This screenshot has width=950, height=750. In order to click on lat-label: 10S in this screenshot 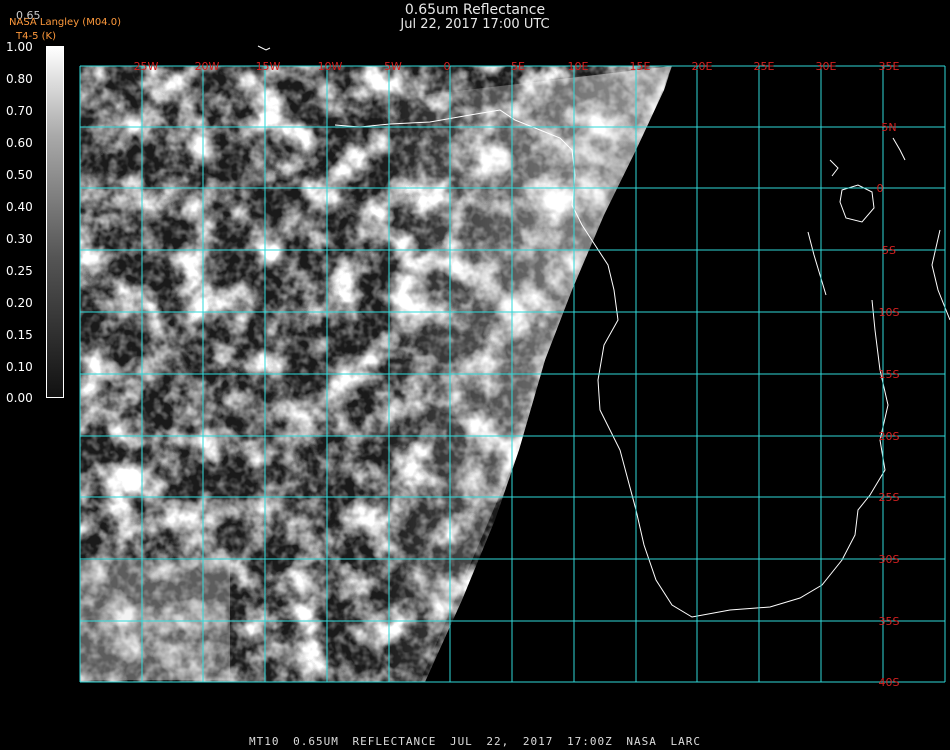, I will do `click(889, 312)`.